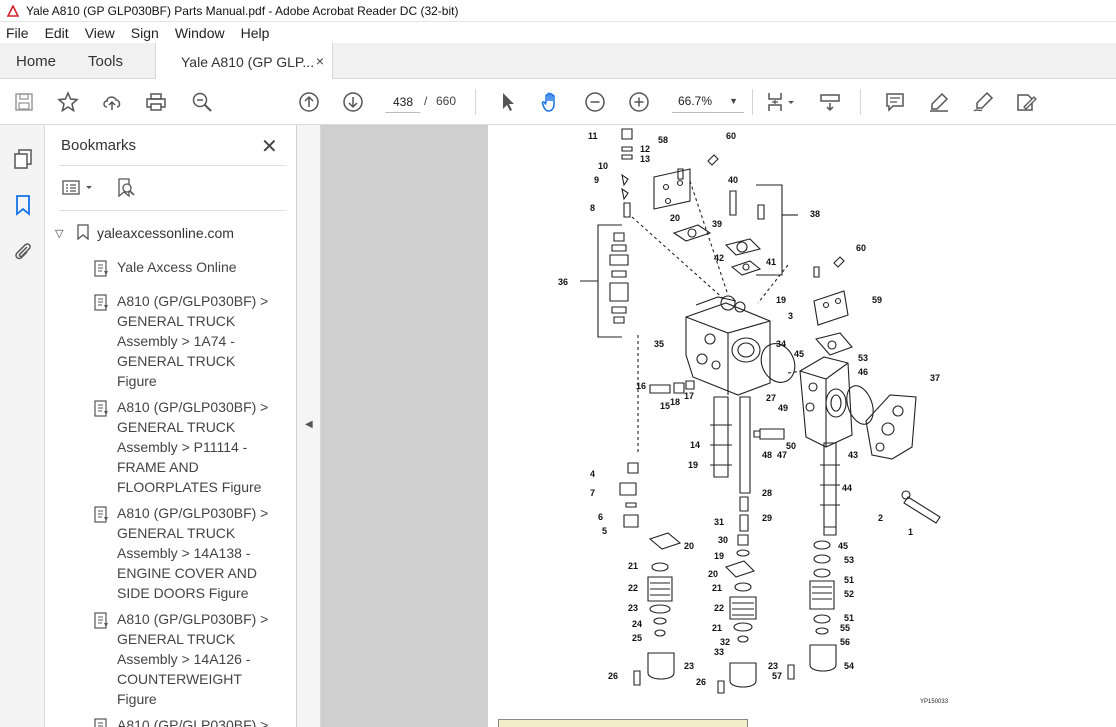 The height and width of the screenshot is (727, 1116). What do you see at coordinates (752, 102) in the screenshot?
I see `toolbar-divider` at bounding box center [752, 102].